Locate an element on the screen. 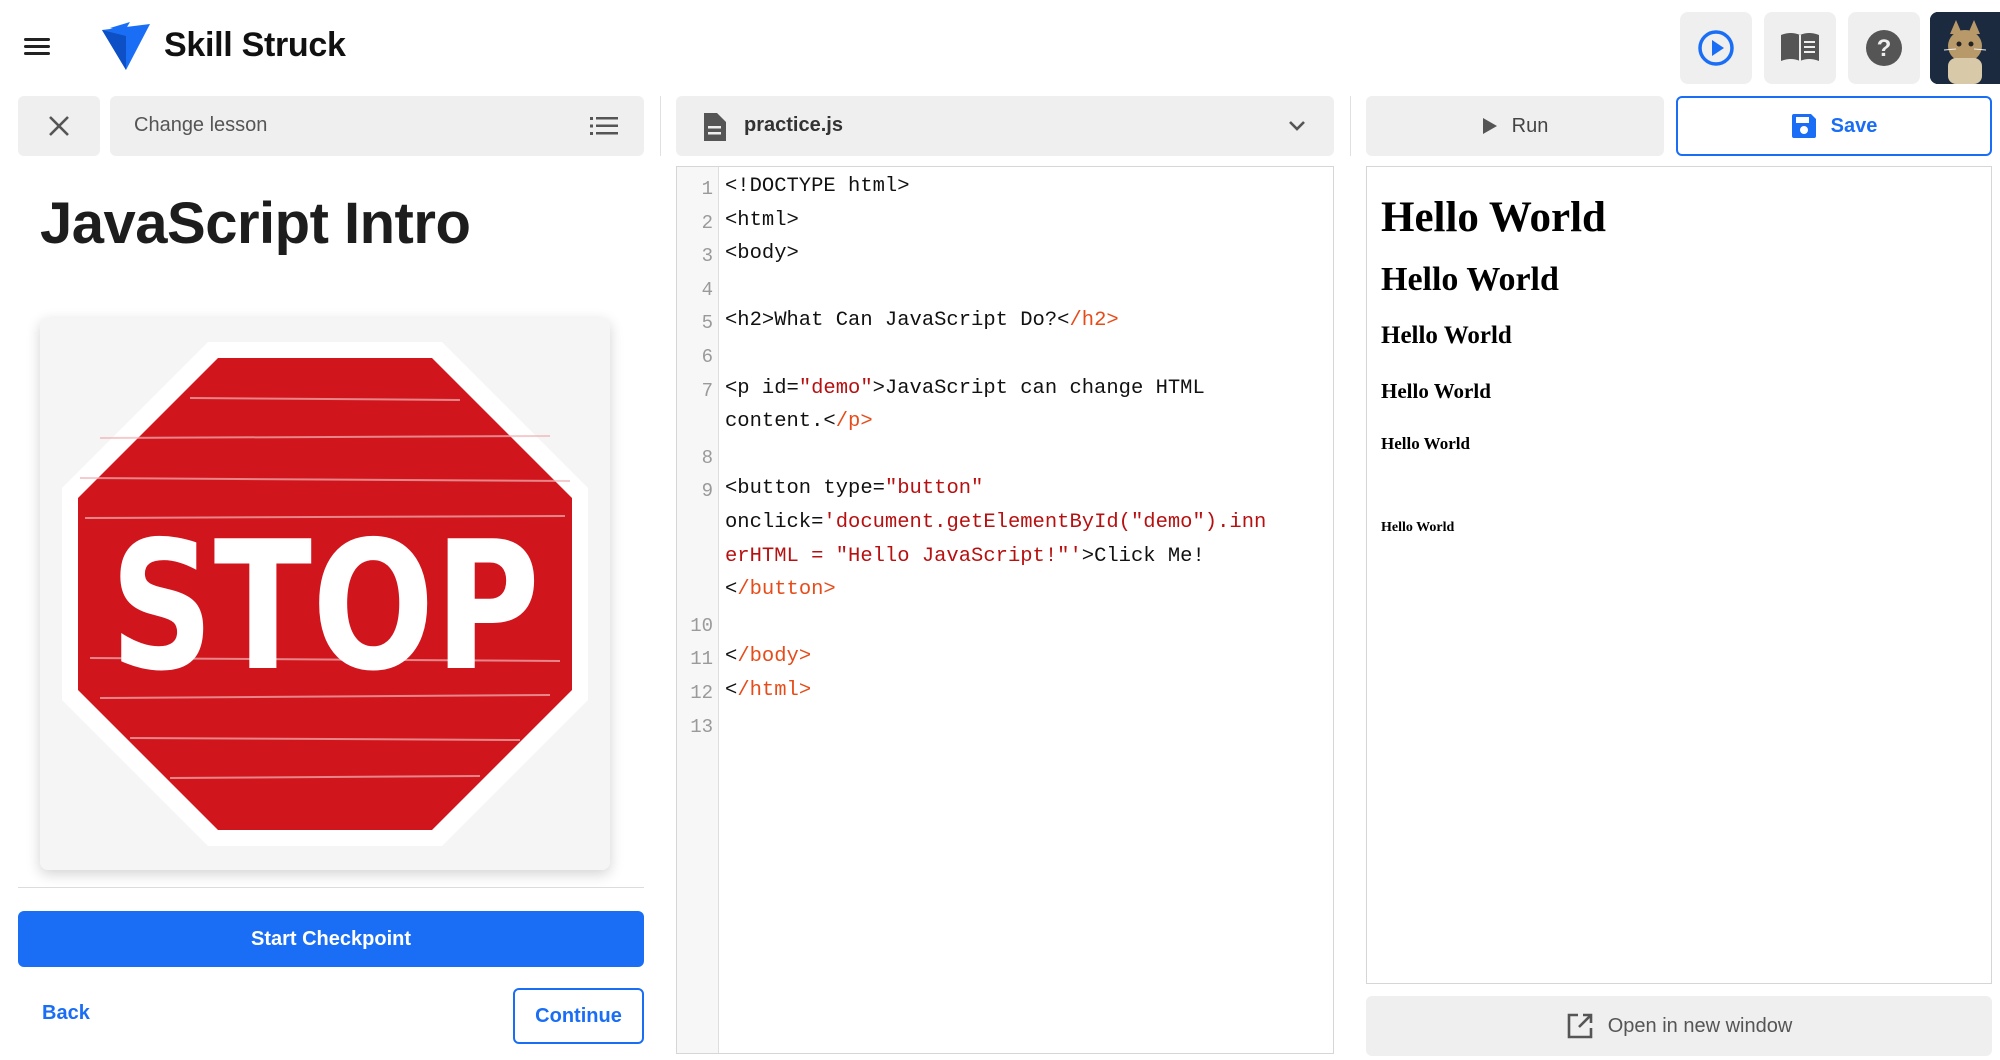 This screenshot has height=1060, width=2000. code-line: <h2>What Can JavaScript Do?</h2> is located at coordinates (1025, 320).